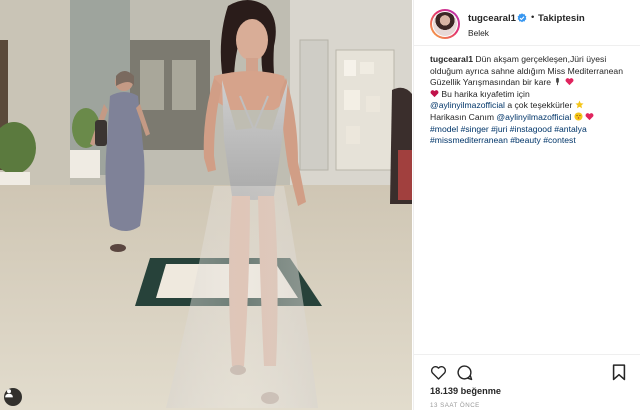 Image resolution: width=640 pixels, height=410 pixels. Describe the element at coordinates (462, 116) in the screenshot. I see `caption-text-4: Harikasın Canım` at that location.